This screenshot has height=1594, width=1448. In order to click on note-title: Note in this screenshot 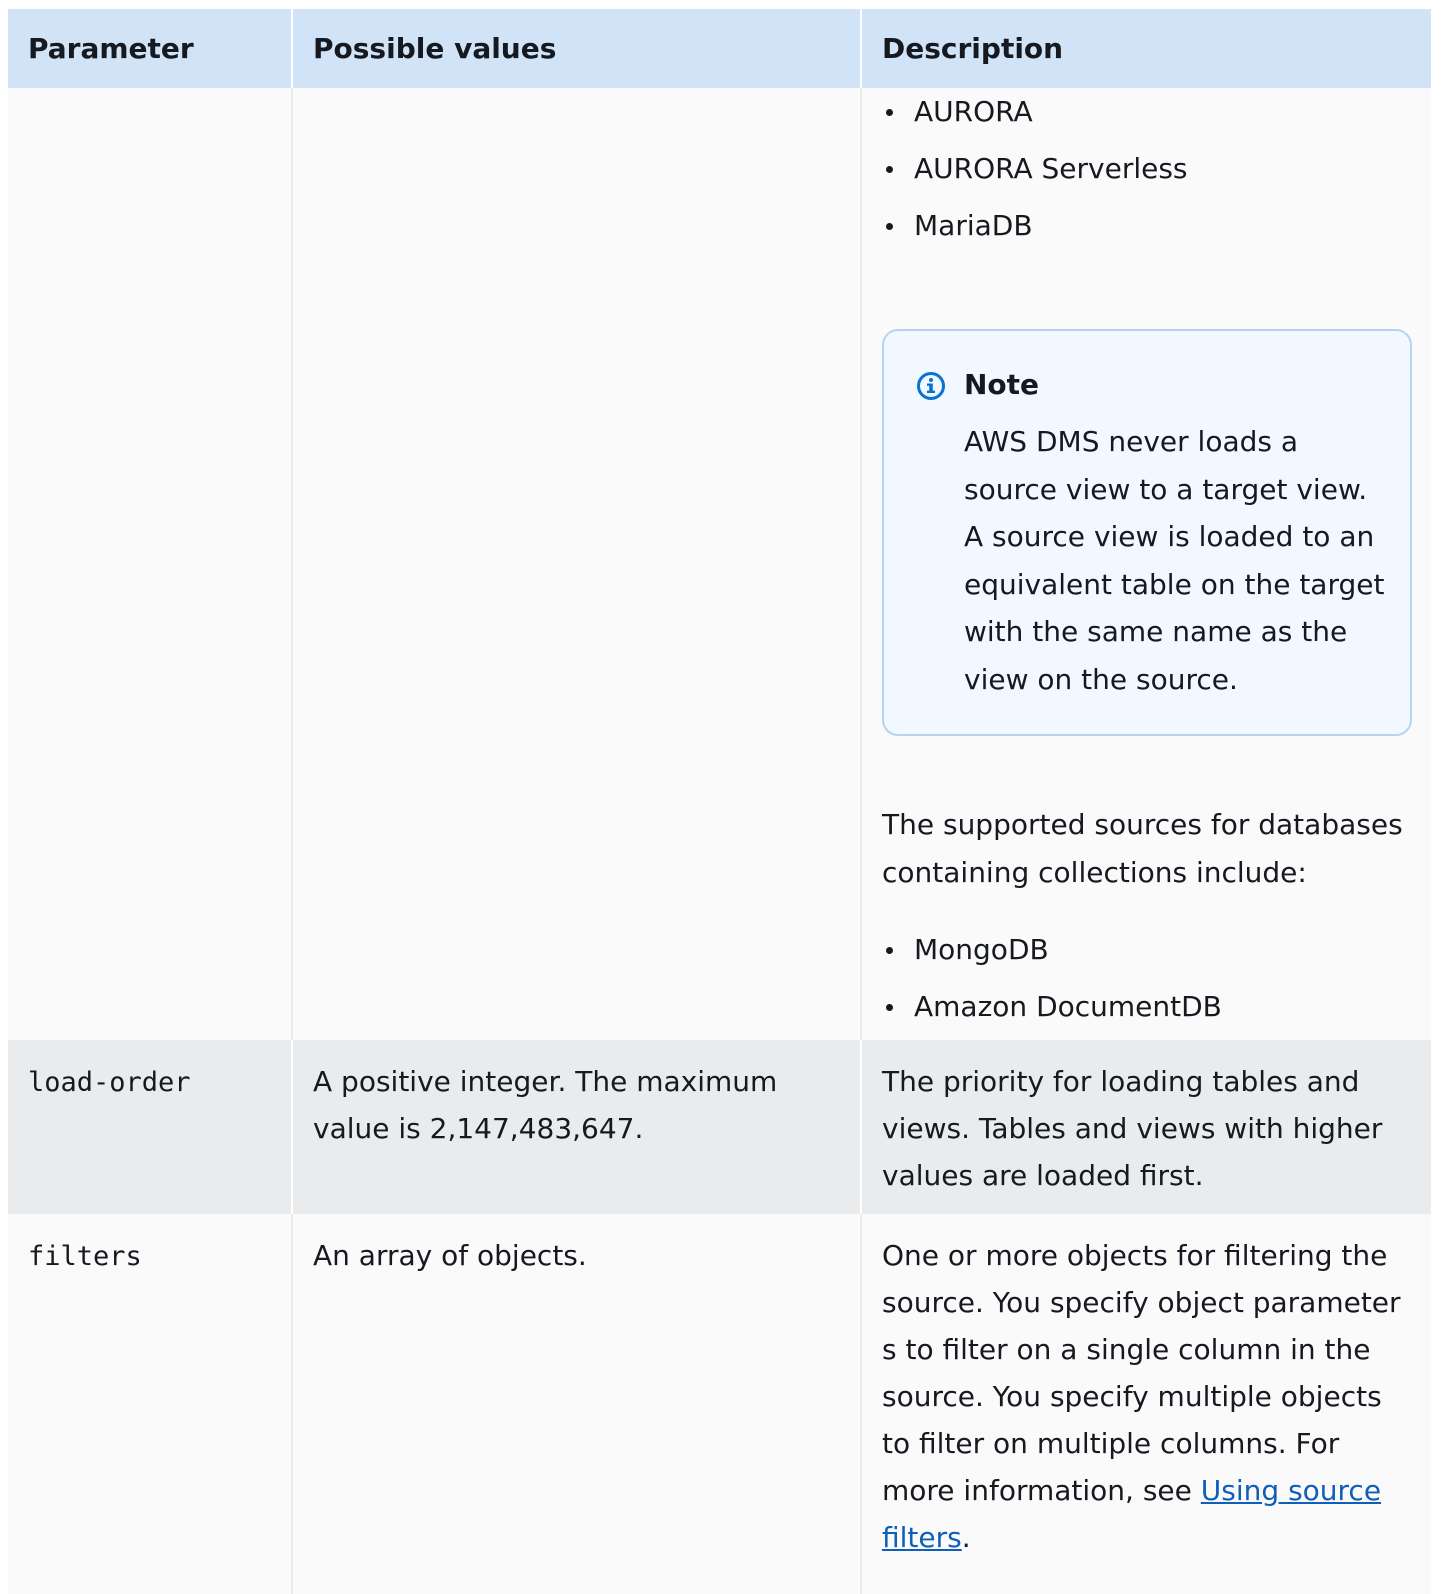, I will do `click(1002, 384)`.